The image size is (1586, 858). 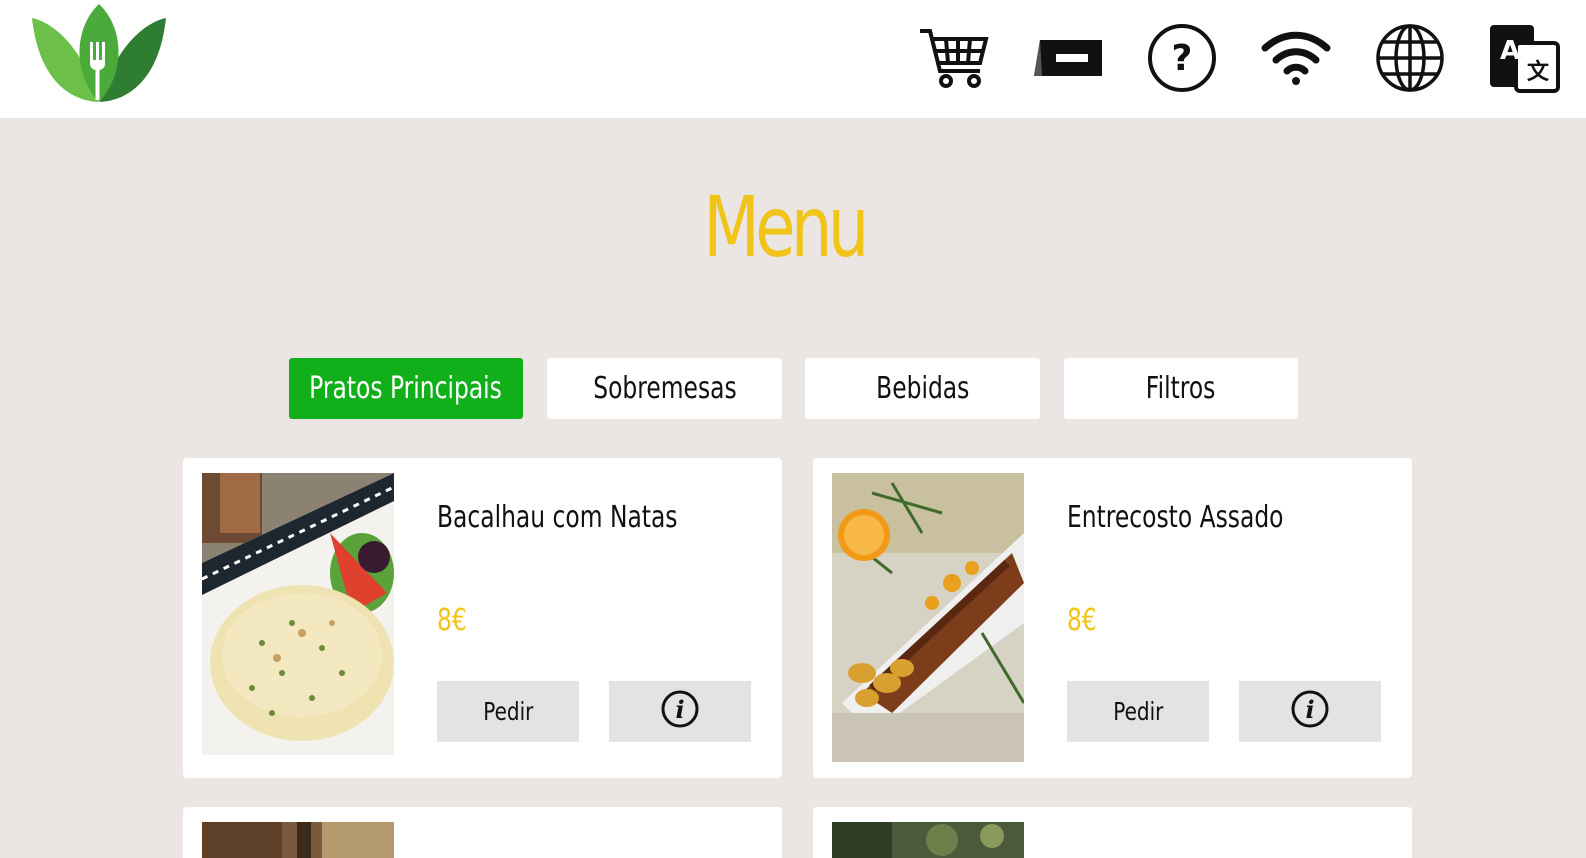 I want to click on tab-filtros: Filtros, so click(x=1181, y=388).